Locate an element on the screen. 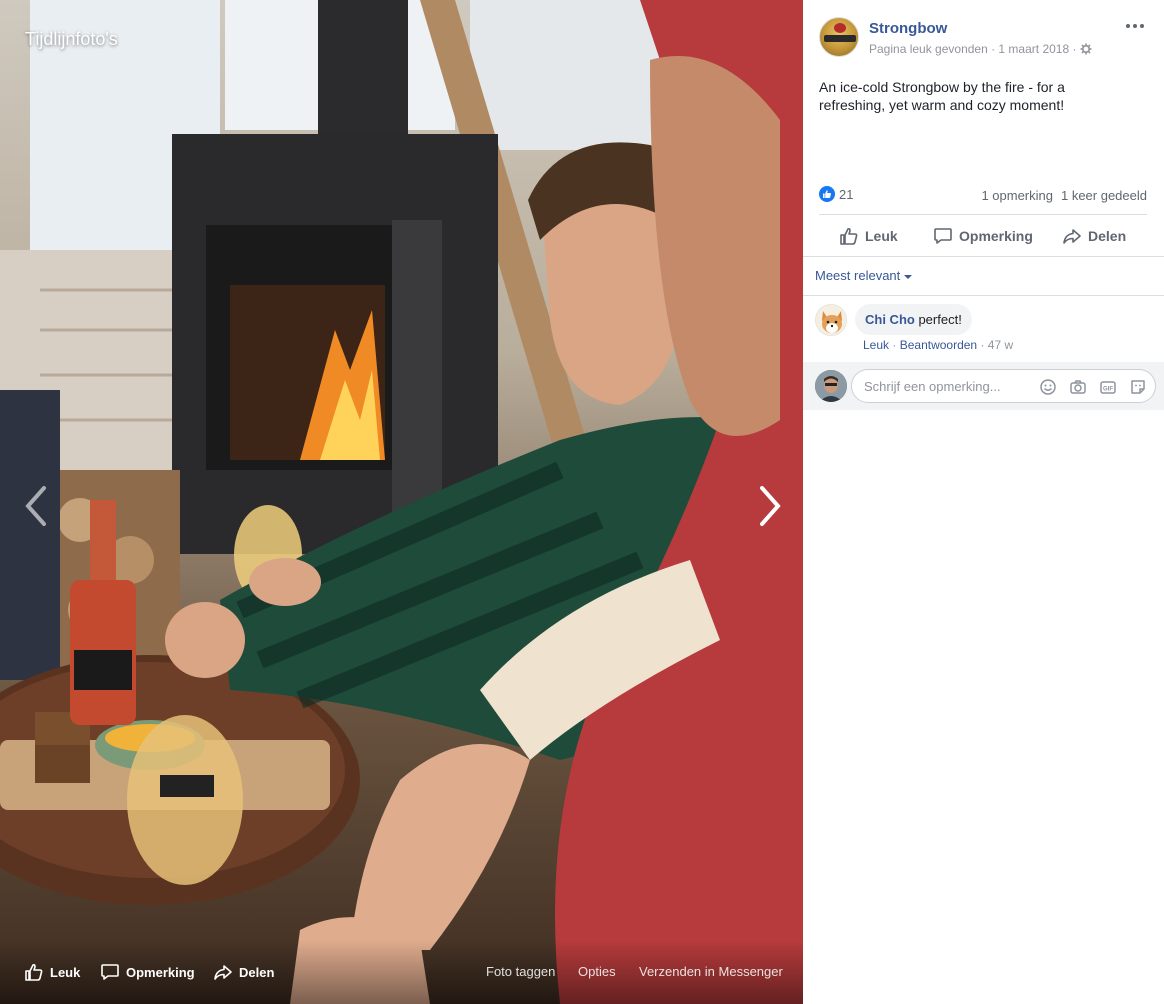  like-label: Leuk is located at coordinates (881, 236).